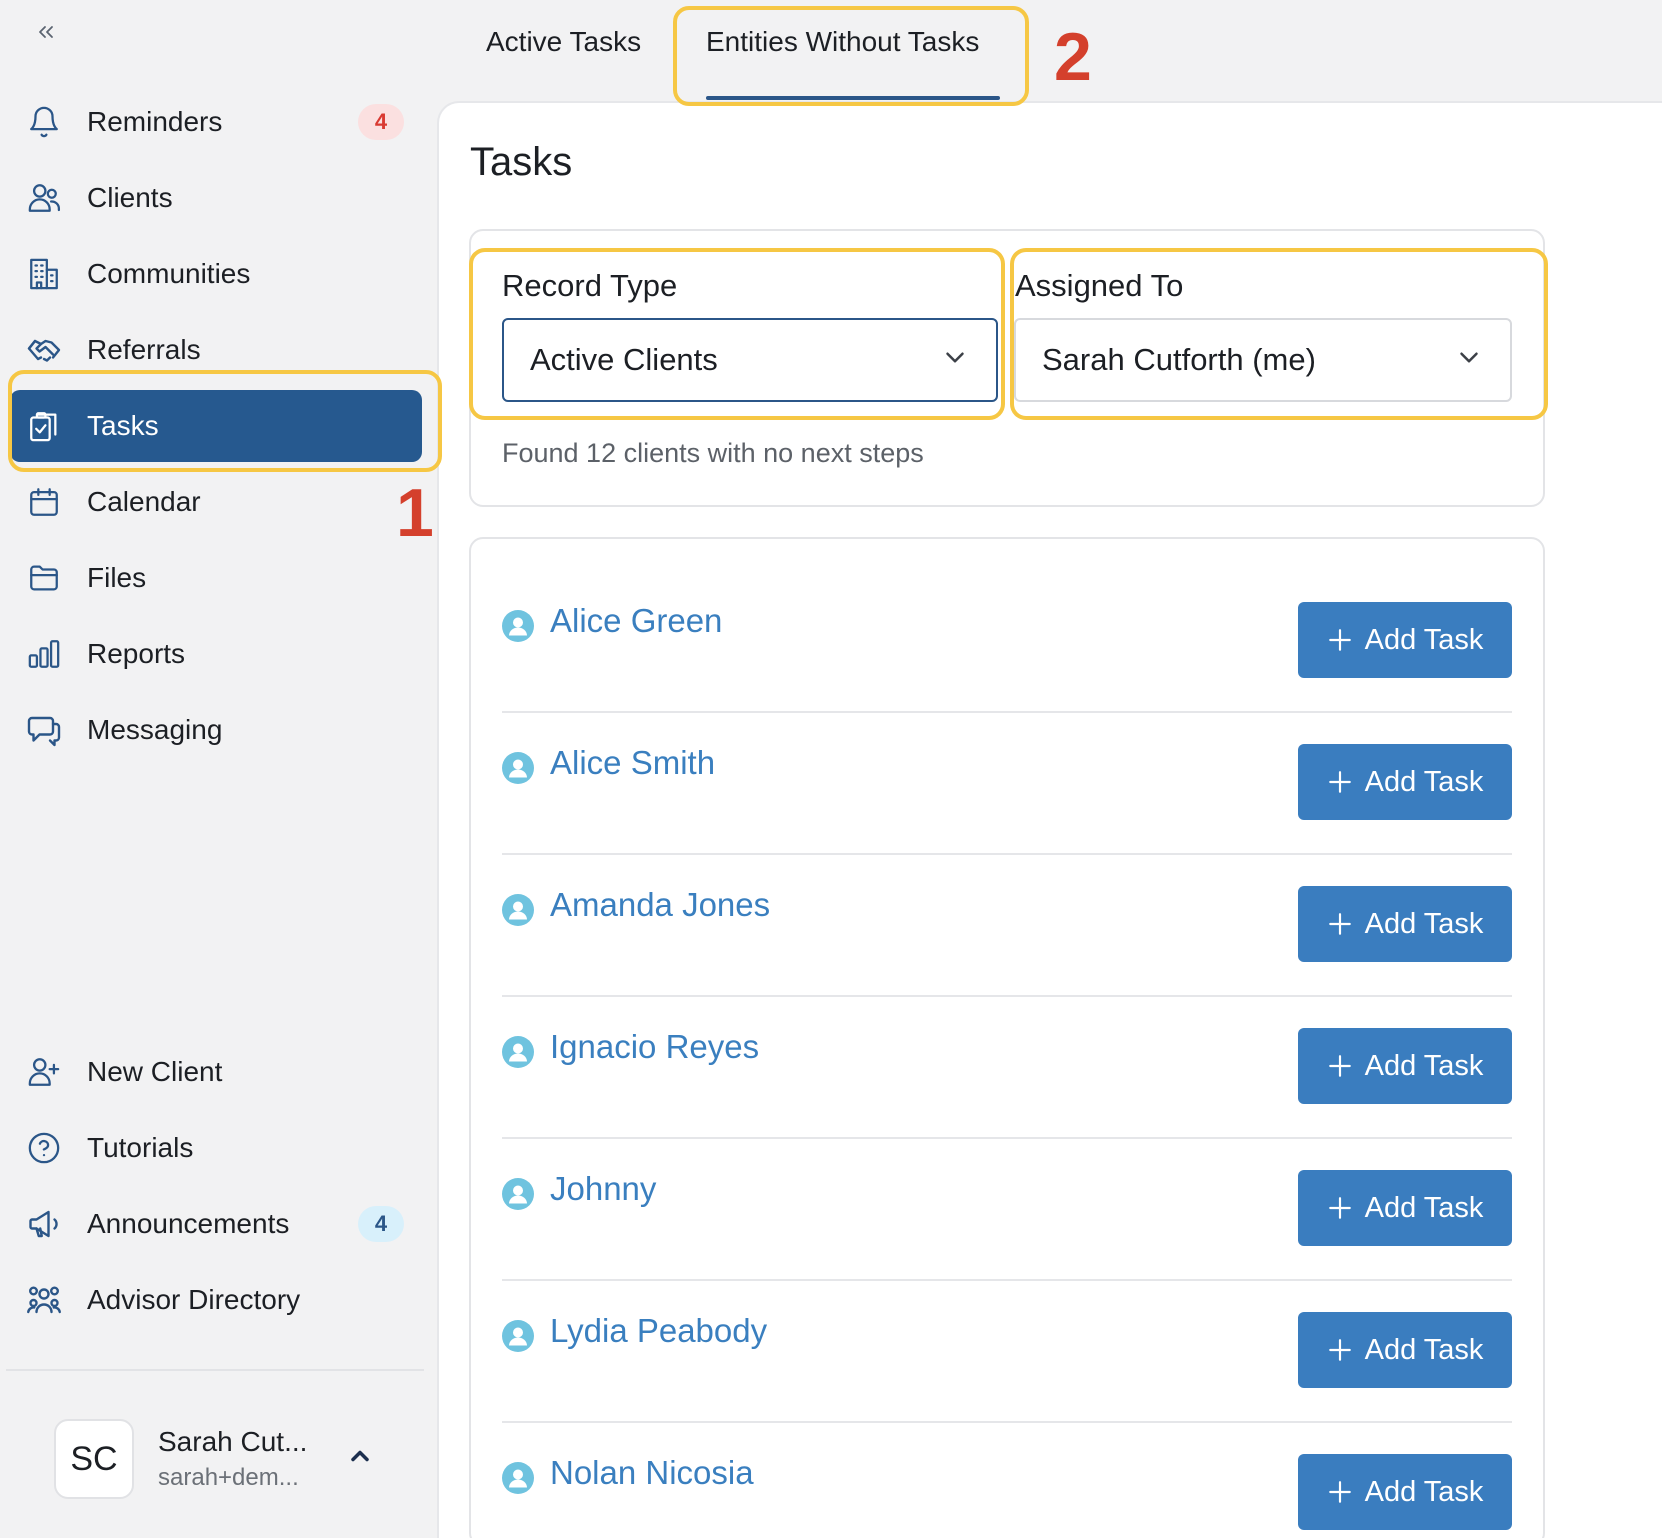 This screenshot has width=1662, height=1538. I want to click on sidebar-item-tasks: Tasks, so click(216, 426).